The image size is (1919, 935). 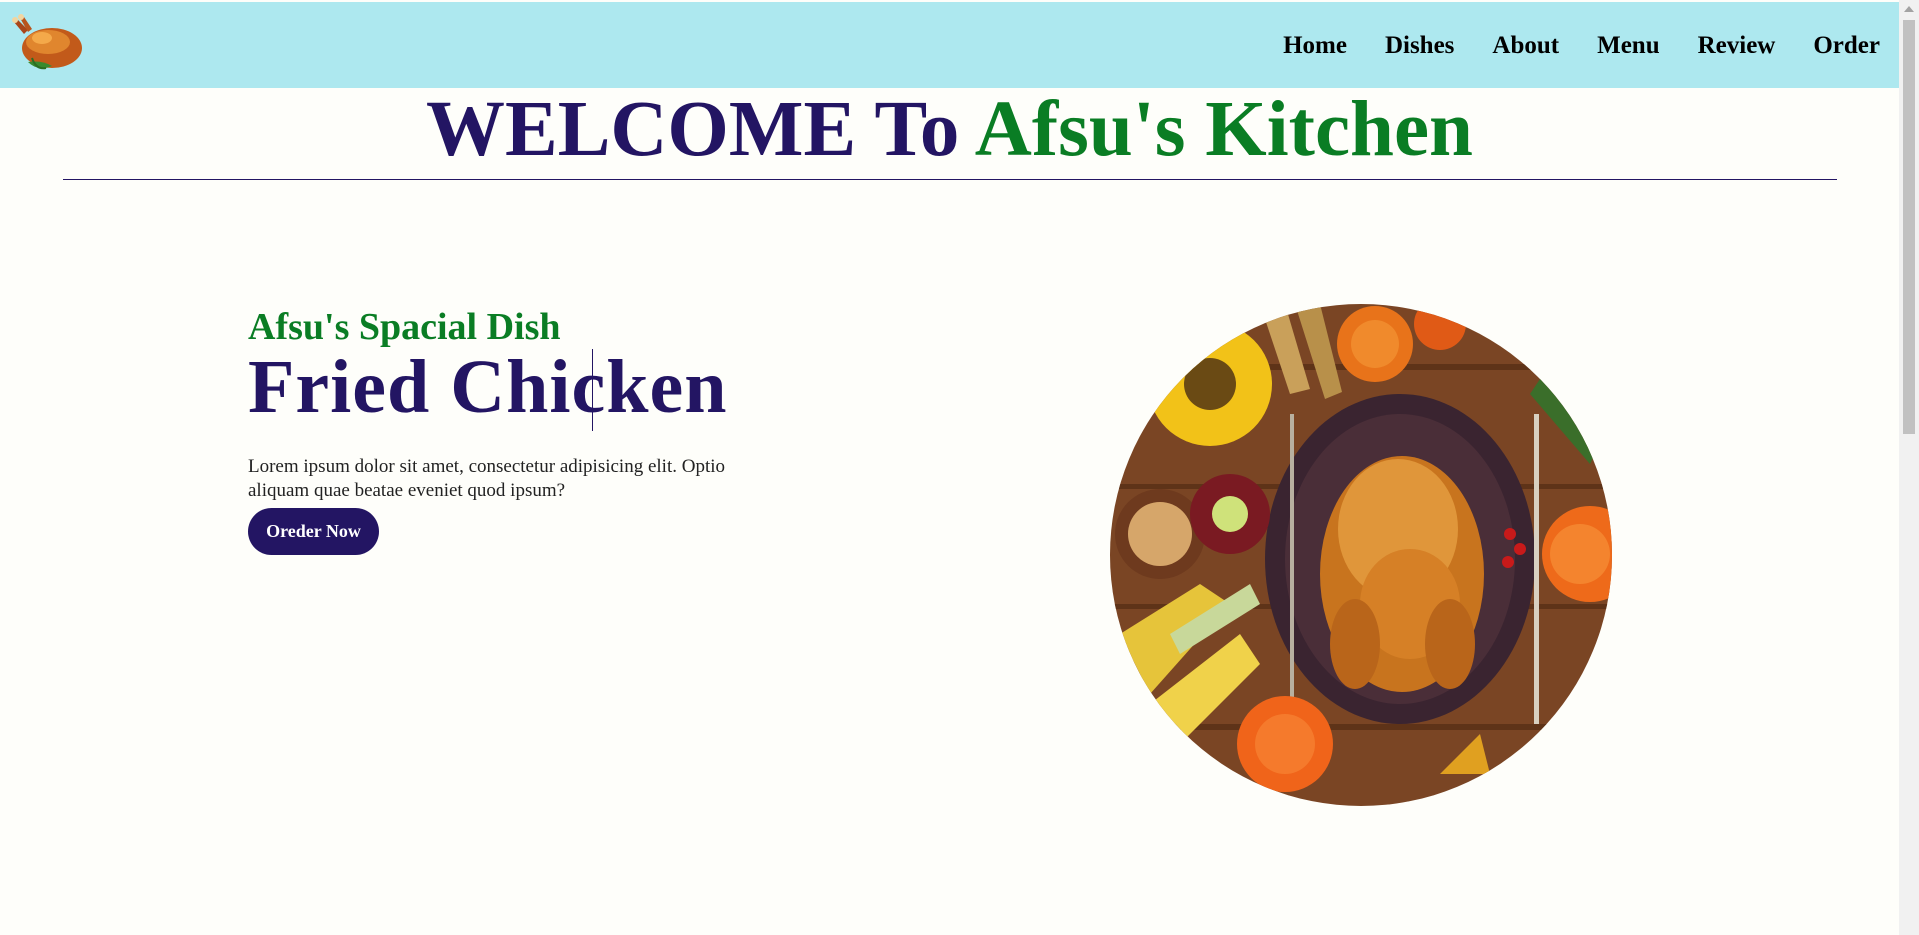 I want to click on page-scrollbar, so click(x=1909, y=467).